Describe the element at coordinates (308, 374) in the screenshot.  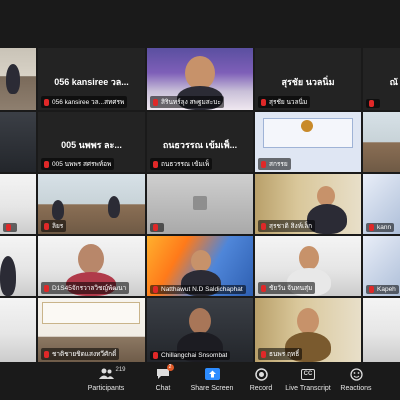
I see `closed-caption-icon: CC` at that location.